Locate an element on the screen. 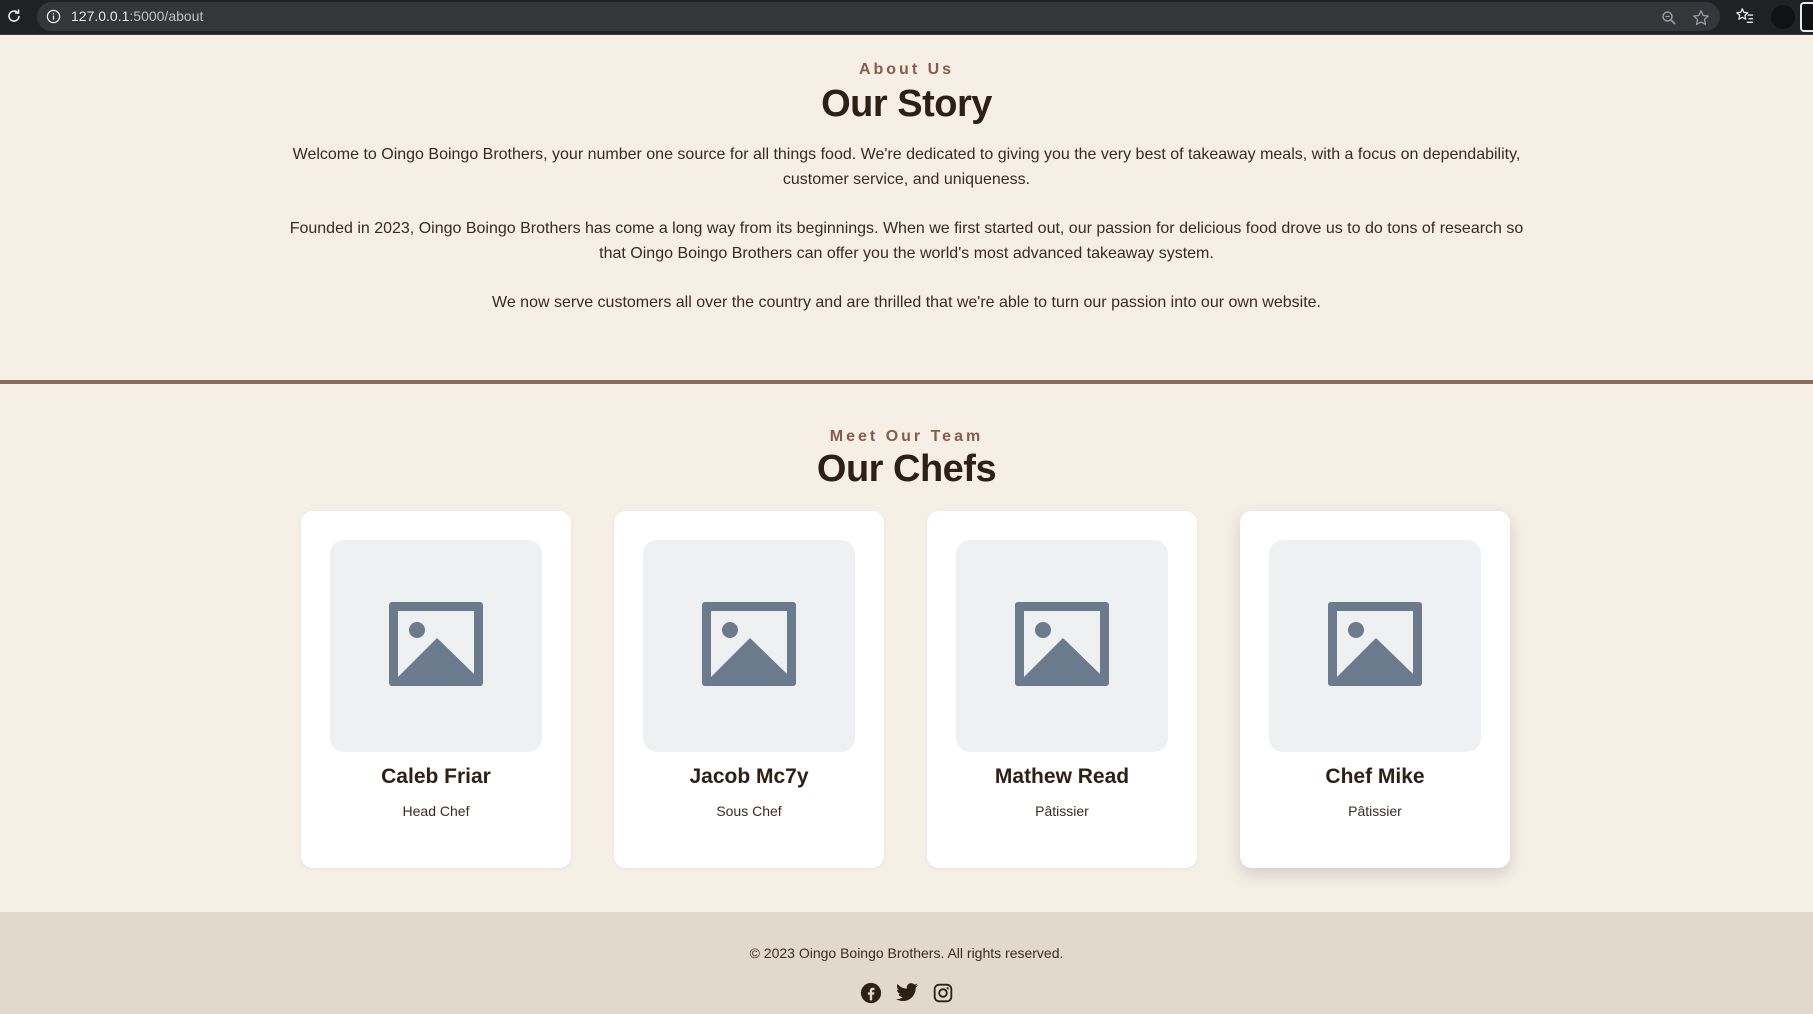  instagram-icon is located at coordinates (943, 993).